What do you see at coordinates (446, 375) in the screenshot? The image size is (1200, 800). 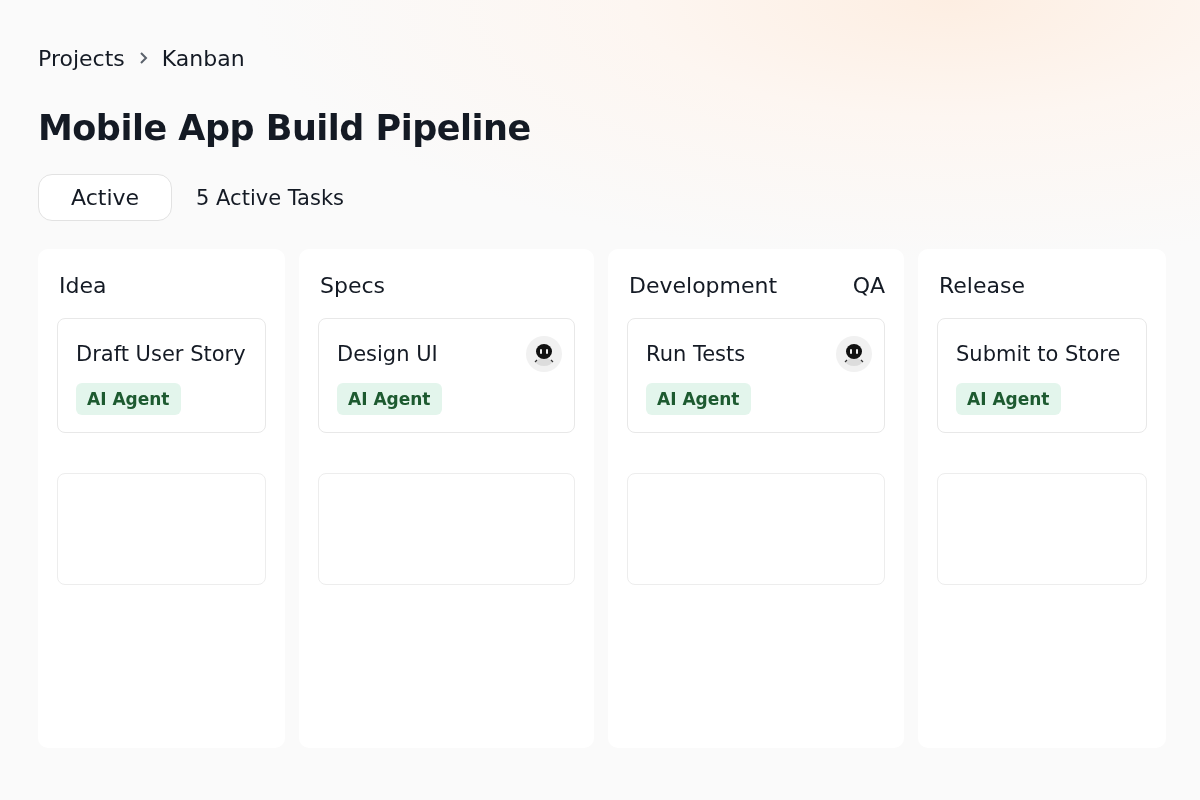 I see `task-card: Design UI AI Agent` at bounding box center [446, 375].